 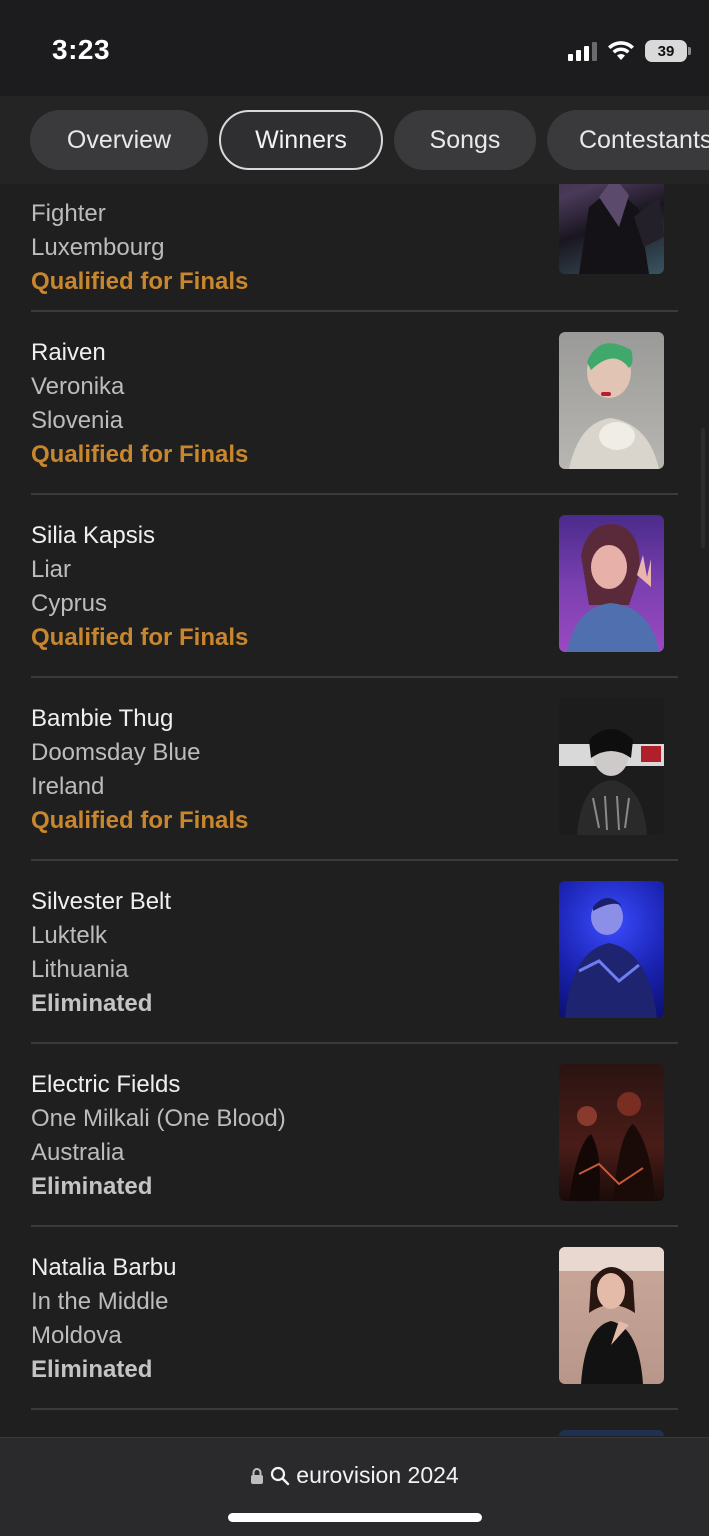 I want to click on country-name: Slovenia, so click(x=77, y=420).